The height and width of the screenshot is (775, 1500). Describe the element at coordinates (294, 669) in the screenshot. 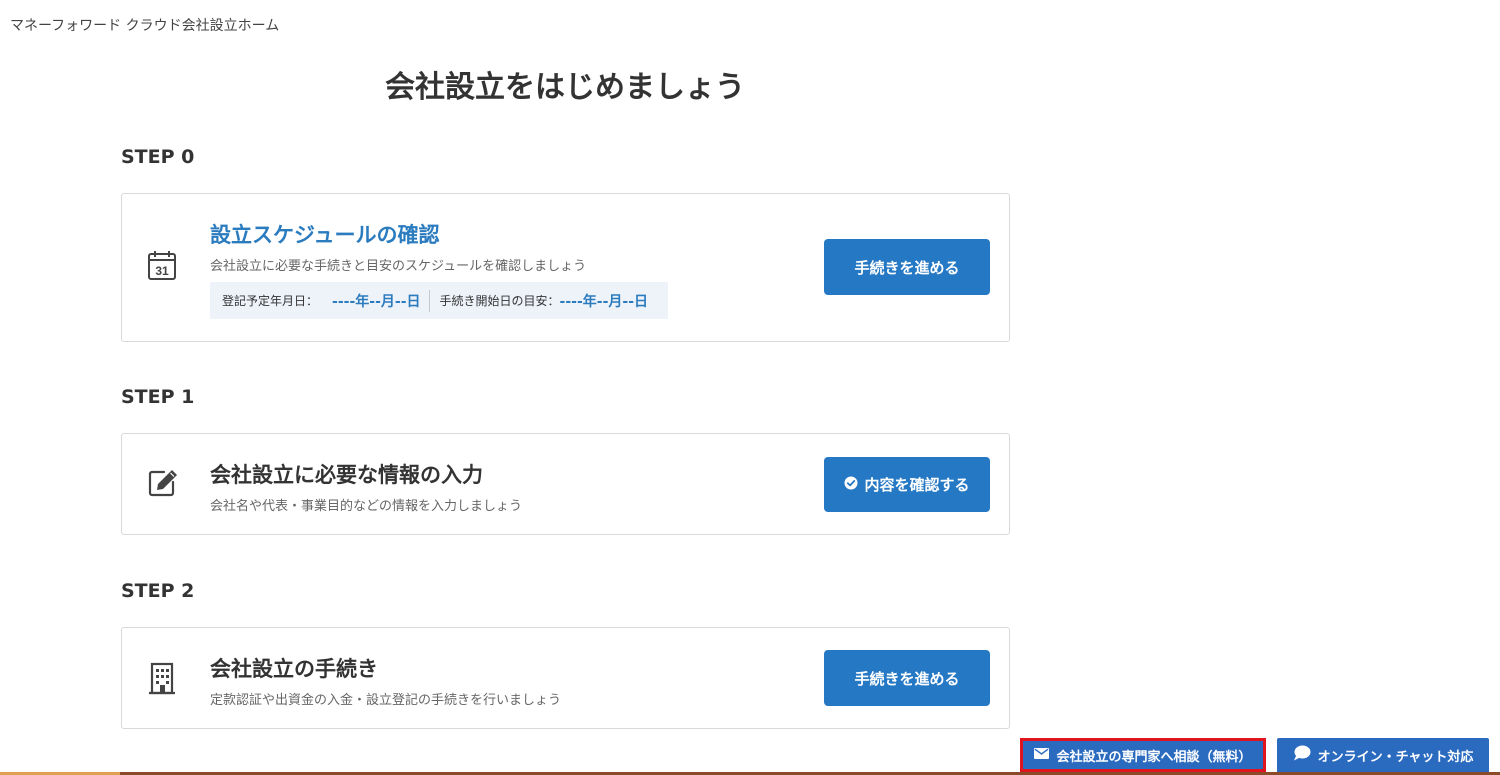

I see `step-2-title: 会社設立の手続き` at that location.